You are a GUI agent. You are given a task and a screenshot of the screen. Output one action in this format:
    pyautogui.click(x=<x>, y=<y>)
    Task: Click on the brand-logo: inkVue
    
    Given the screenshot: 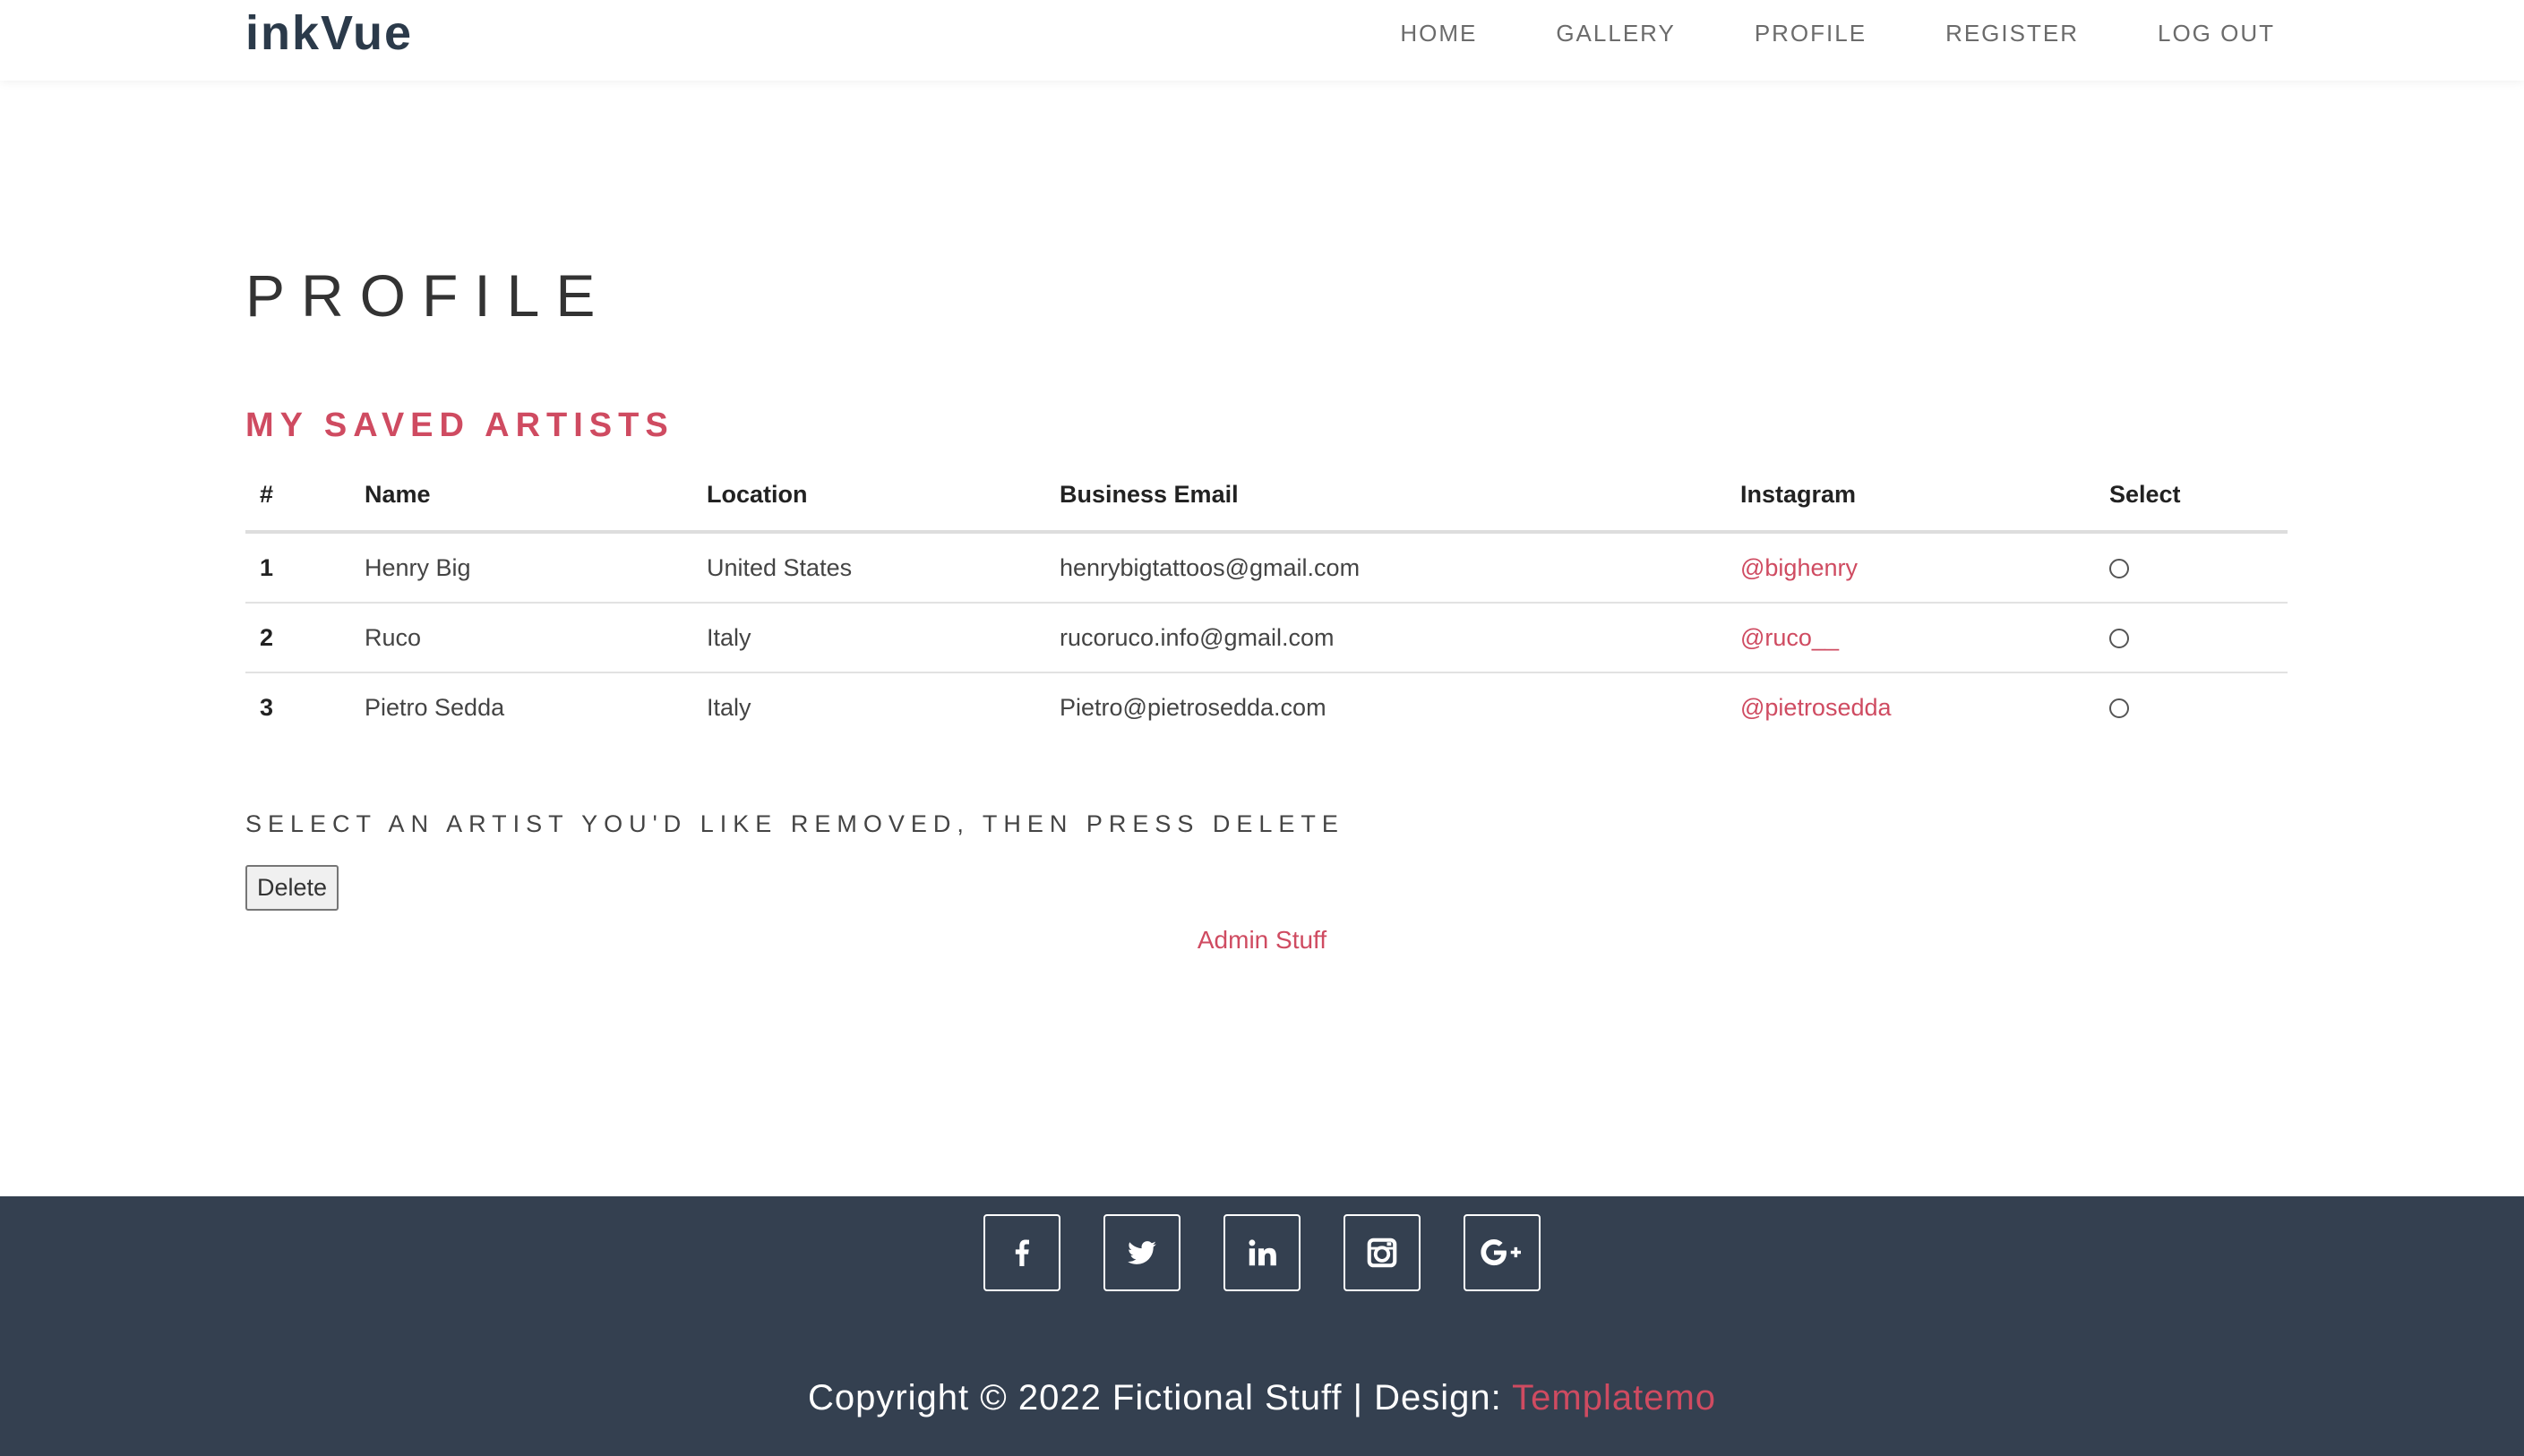 What is the action you would take?
    pyautogui.click(x=329, y=33)
    